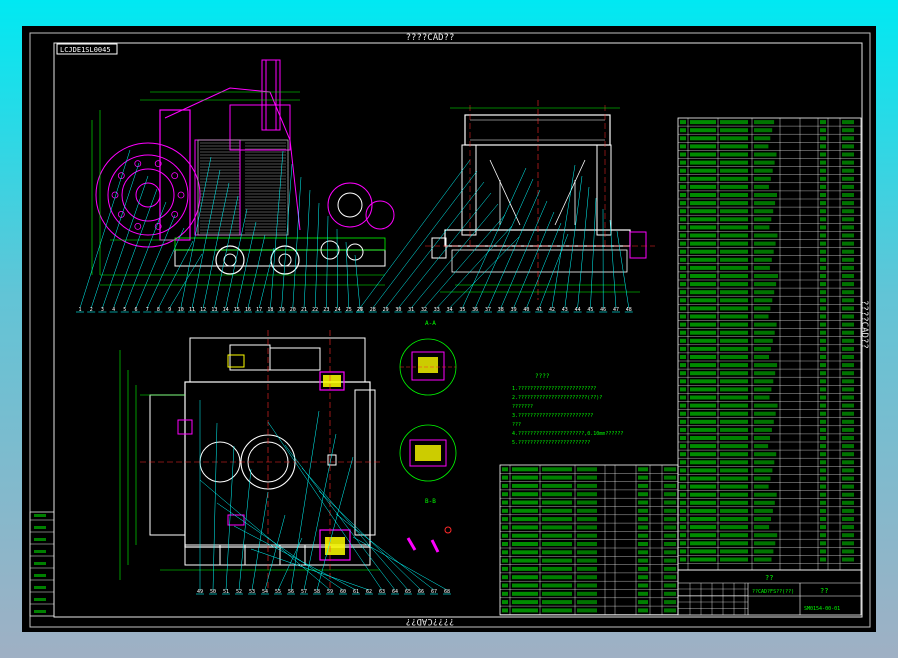 The height and width of the screenshot is (658, 898). Describe the element at coordinates (437, 310) in the screenshot. I see `balloon-number: 33` at that location.